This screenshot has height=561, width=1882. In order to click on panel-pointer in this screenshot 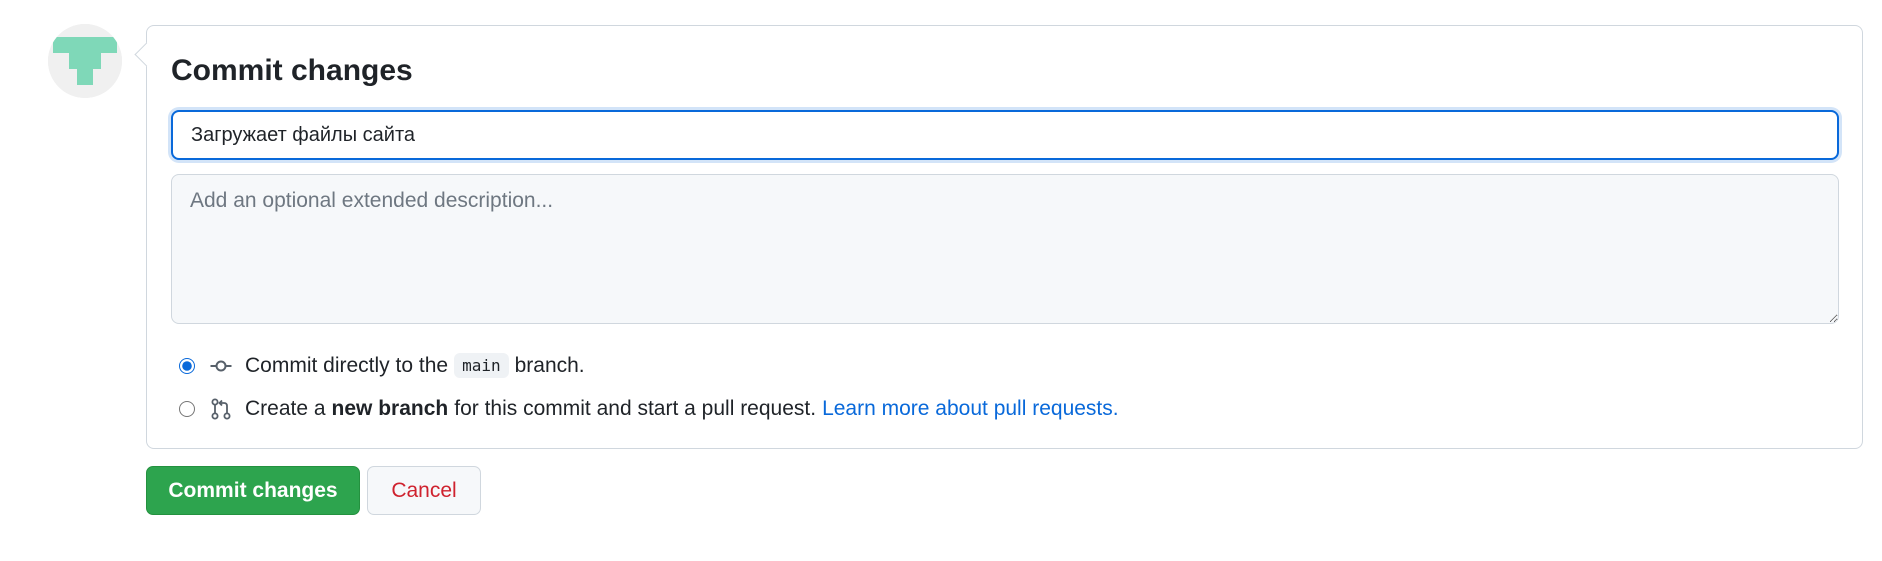, I will do `click(146, 54)`.